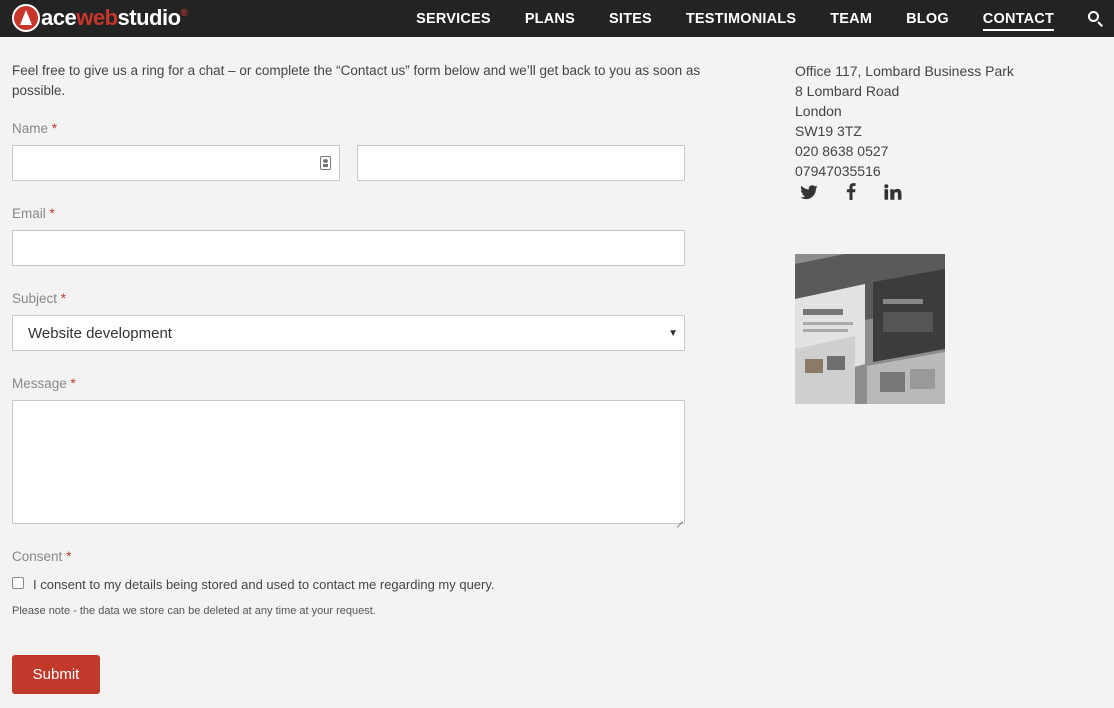 The width and height of the screenshot is (1114, 708). I want to click on contact-card-icon, so click(325, 163).